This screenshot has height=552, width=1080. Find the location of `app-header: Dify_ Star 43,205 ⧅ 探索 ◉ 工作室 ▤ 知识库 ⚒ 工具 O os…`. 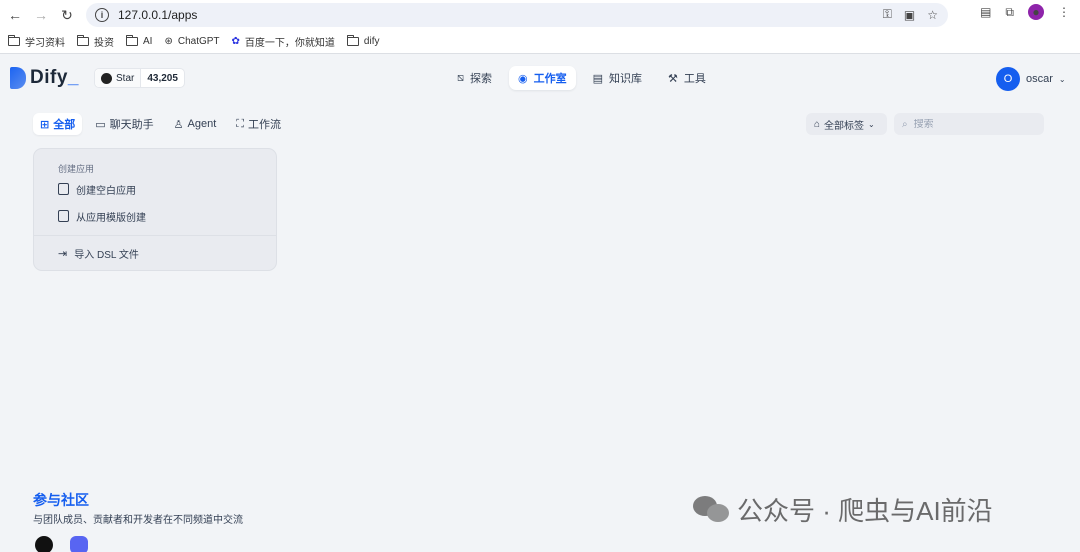

app-header: Dify_ Star 43,205 ⧅ 探索 ◉ 工作室 ▤ 知识库 ⚒ 工具 O os… is located at coordinates (540, 78).